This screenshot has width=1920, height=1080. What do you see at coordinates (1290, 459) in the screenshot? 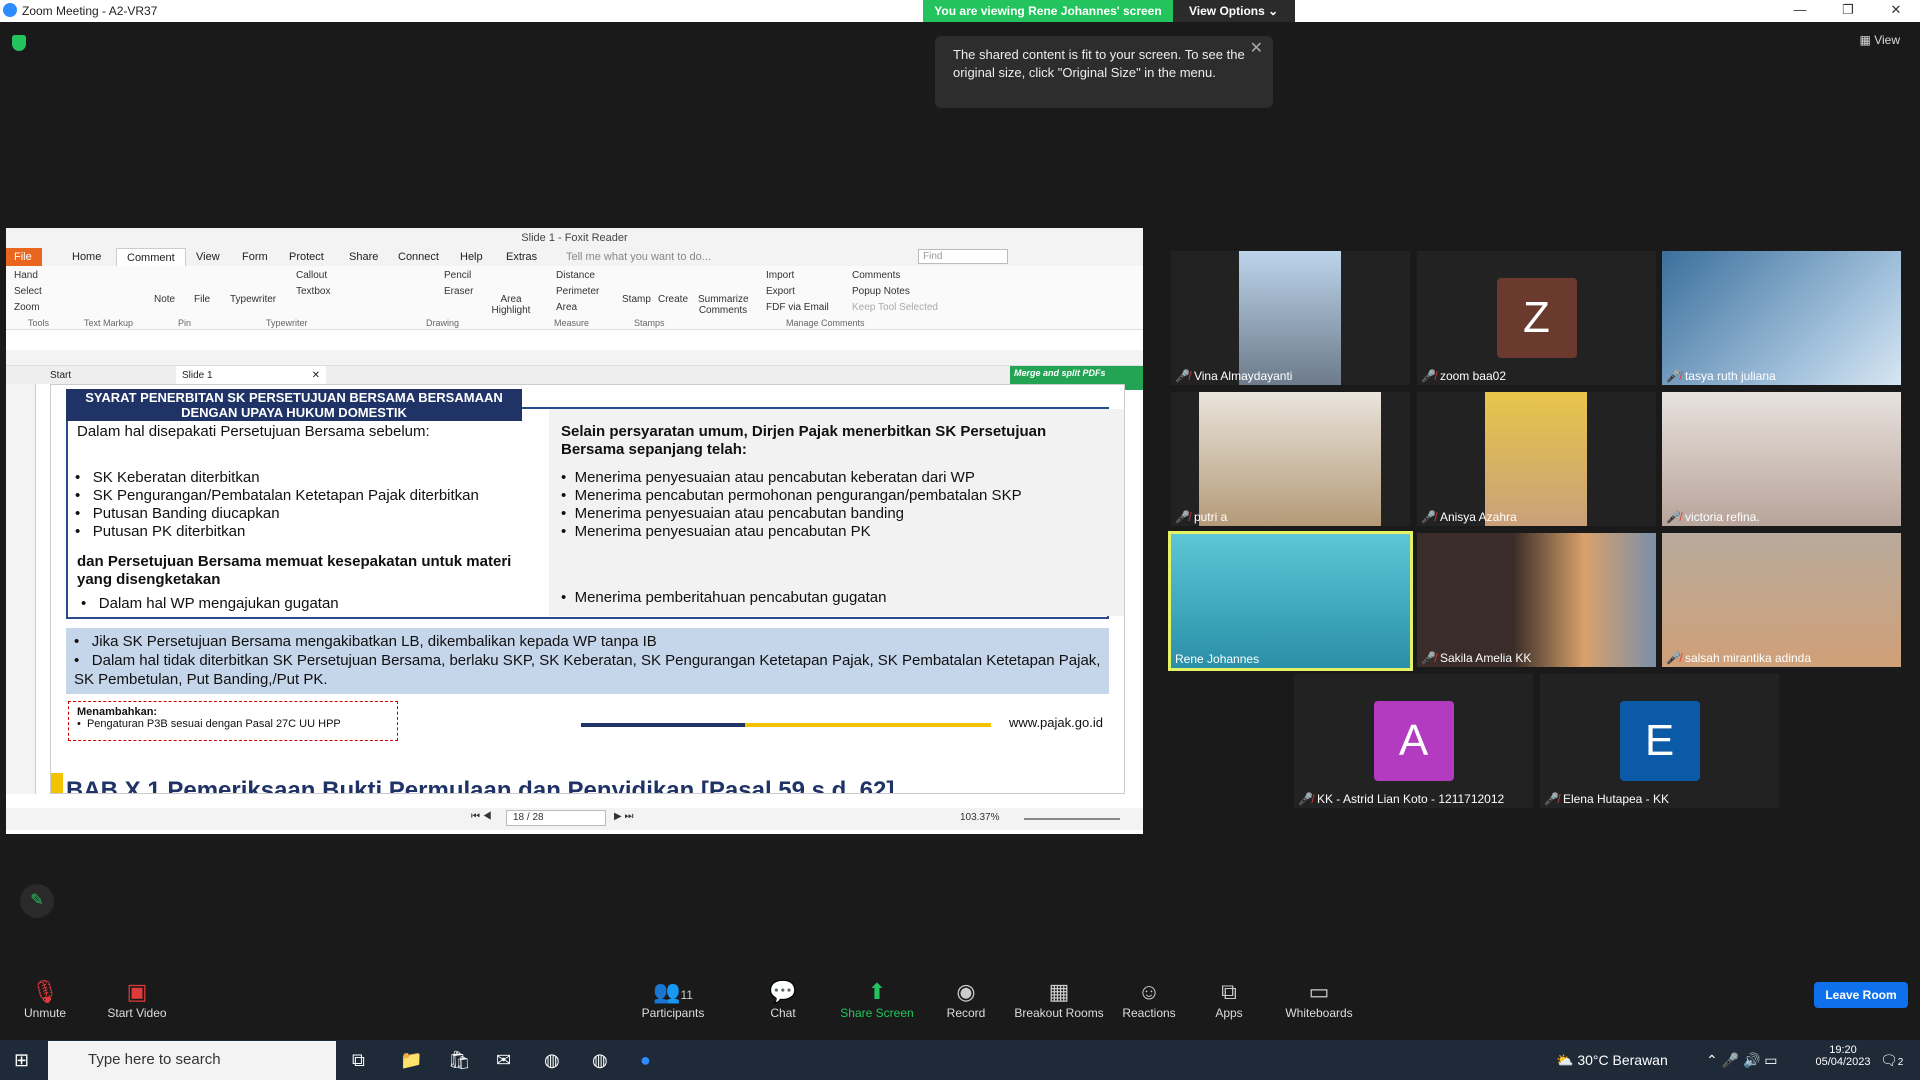
I see `video-tile: 🎤̸ putri a` at bounding box center [1290, 459].